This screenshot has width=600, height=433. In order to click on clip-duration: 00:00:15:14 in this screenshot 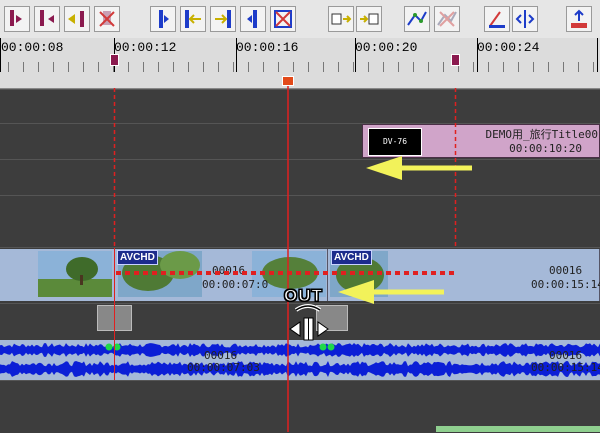, I will do `click(565, 284)`.